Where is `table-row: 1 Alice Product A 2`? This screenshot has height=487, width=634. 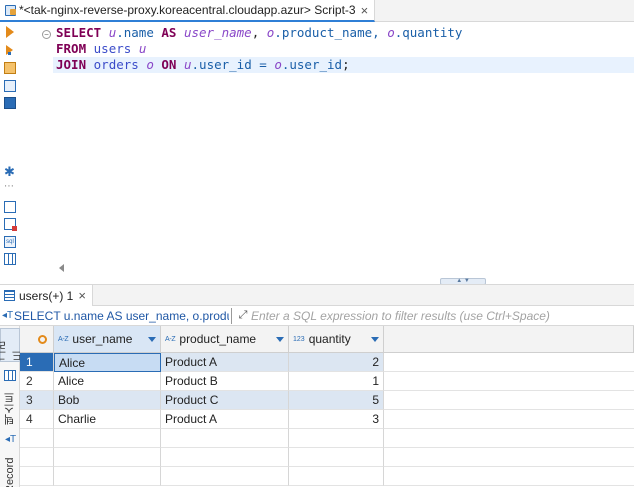 table-row: 1 Alice Product A 2 is located at coordinates (327, 362).